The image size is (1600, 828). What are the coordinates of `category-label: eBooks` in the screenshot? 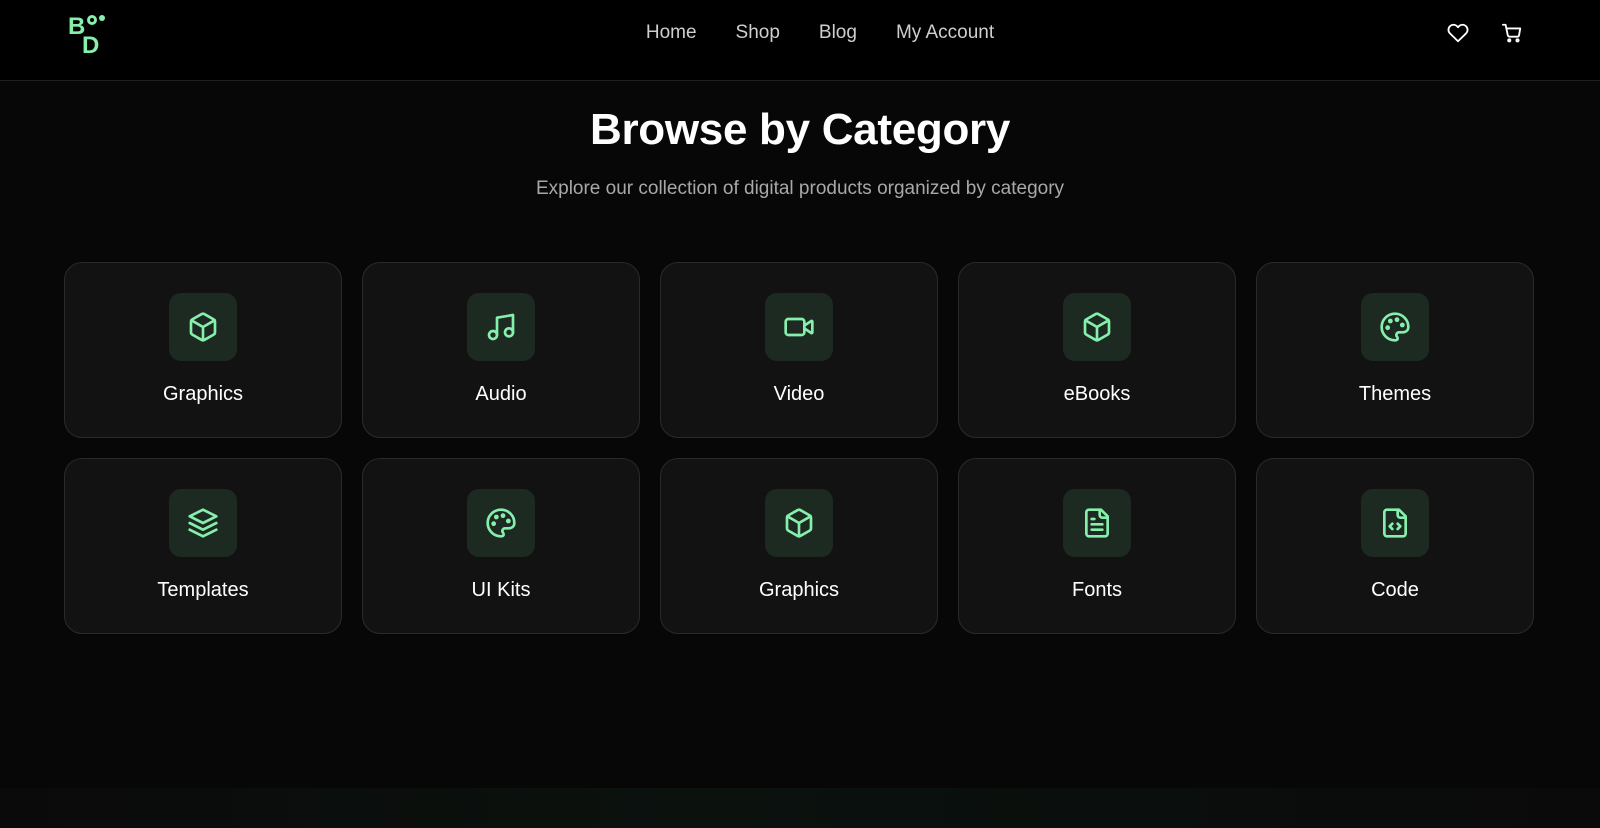 It's located at (1097, 394).